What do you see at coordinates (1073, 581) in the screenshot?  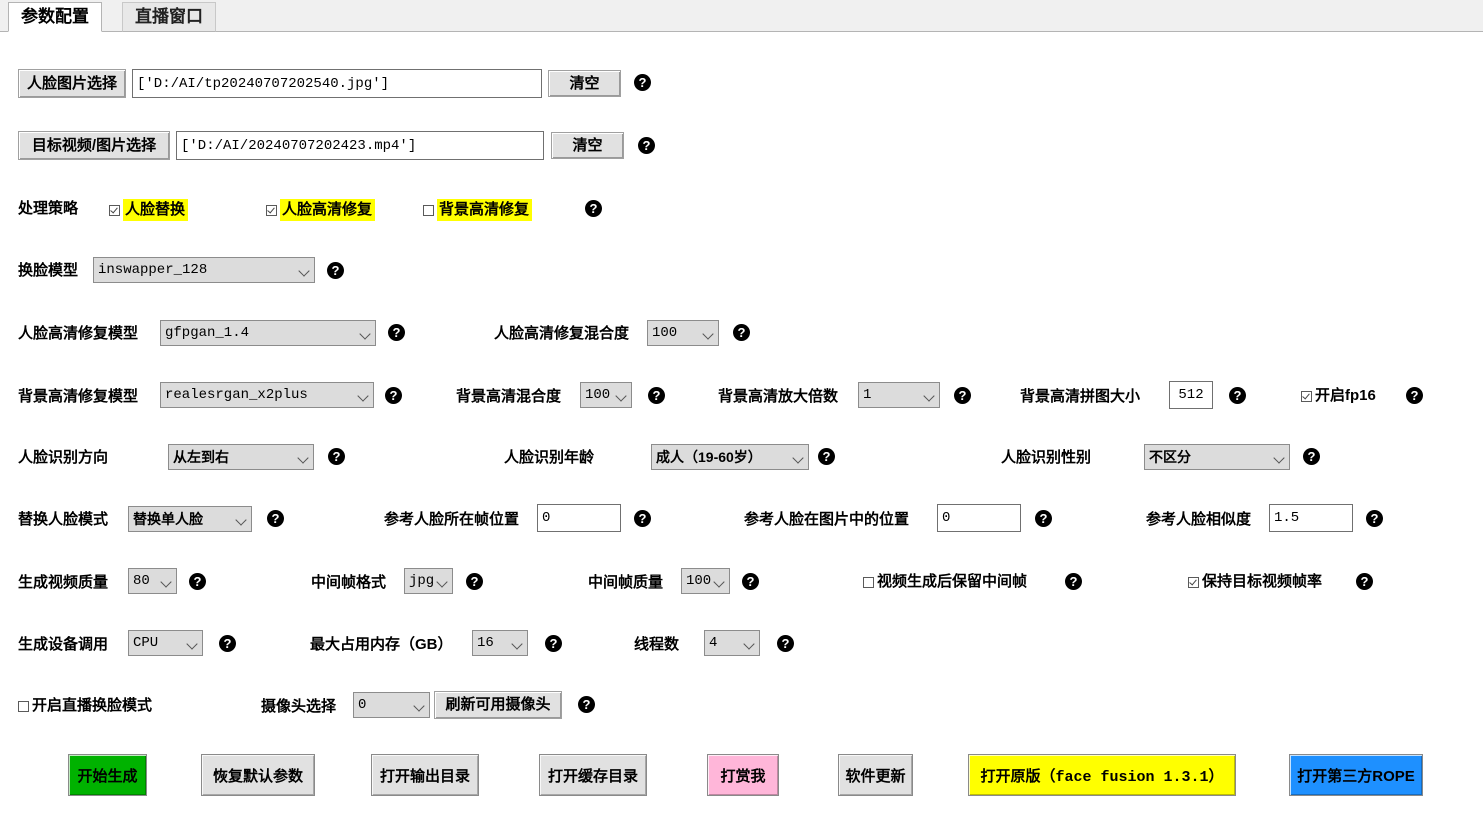 I see `help-icon-keep-frames: ?` at bounding box center [1073, 581].